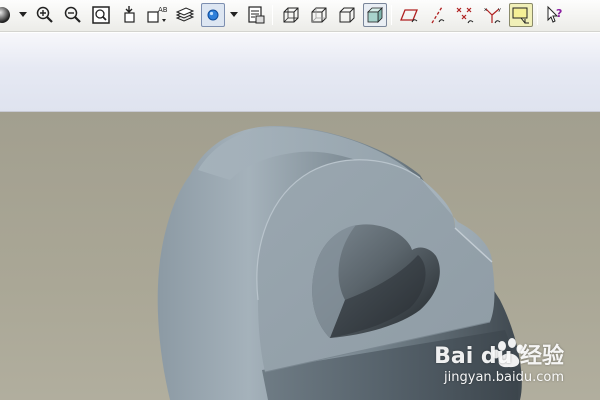 Image resolution: width=600 pixels, height=400 pixels. What do you see at coordinates (555, 15) in the screenshot?
I see `context-help-icon: ?` at bounding box center [555, 15].